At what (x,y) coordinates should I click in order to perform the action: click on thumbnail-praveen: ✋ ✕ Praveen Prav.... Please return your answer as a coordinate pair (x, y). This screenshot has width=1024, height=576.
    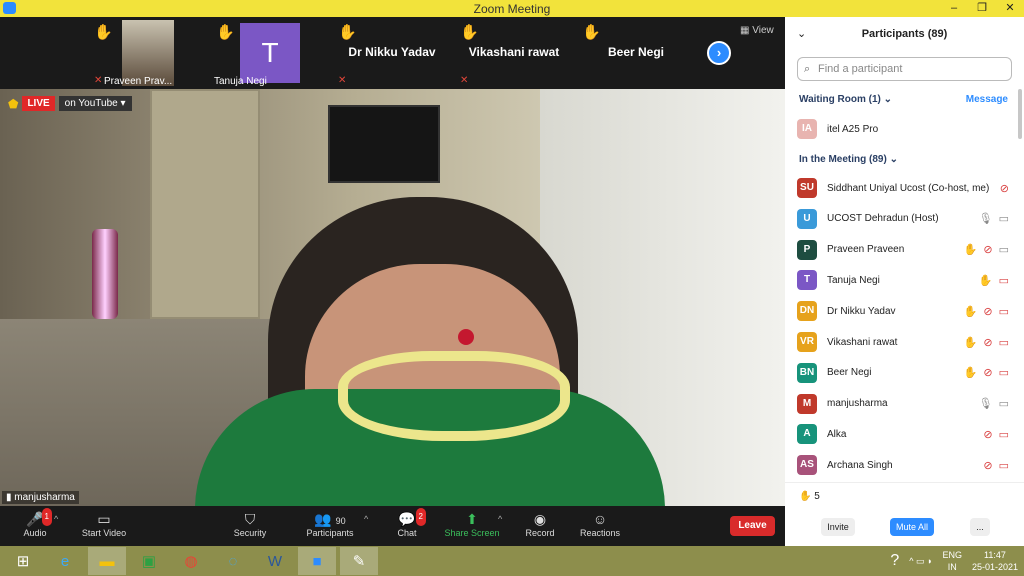
    Looking at the image, I should click on (148, 53).